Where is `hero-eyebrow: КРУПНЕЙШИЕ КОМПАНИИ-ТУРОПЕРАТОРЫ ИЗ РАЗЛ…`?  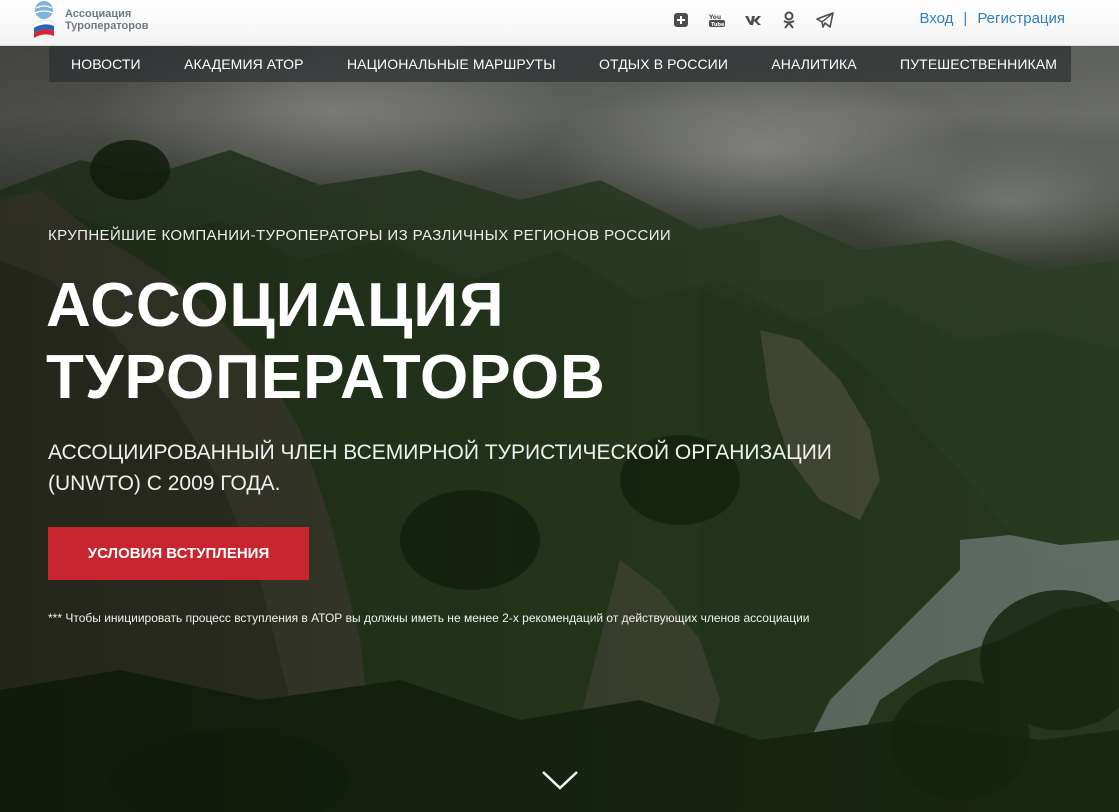
hero-eyebrow: КРУПНЕЙШИЕ КОМПАНИИ-ТУРОПЕРАТОРЫ ИЗ РАЗЛ… is located at coordinates (360, 235).